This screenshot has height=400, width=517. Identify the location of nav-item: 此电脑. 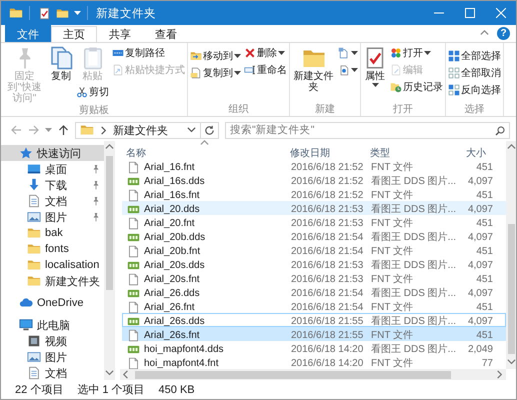
(52, 325).